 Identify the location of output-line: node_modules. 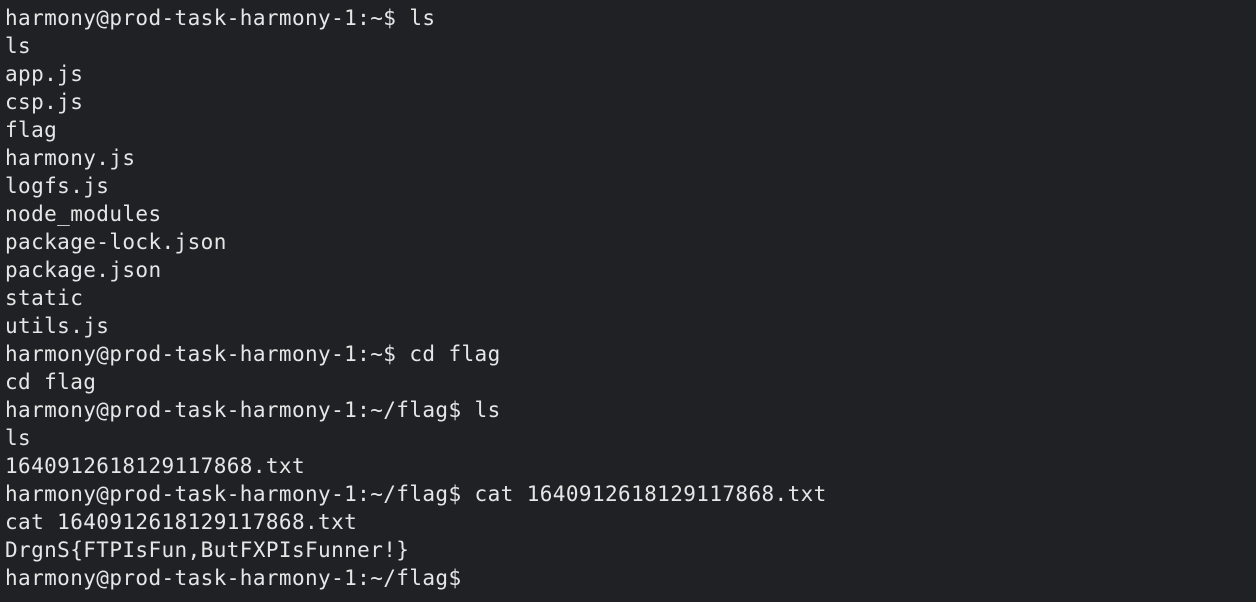
(83, 214).